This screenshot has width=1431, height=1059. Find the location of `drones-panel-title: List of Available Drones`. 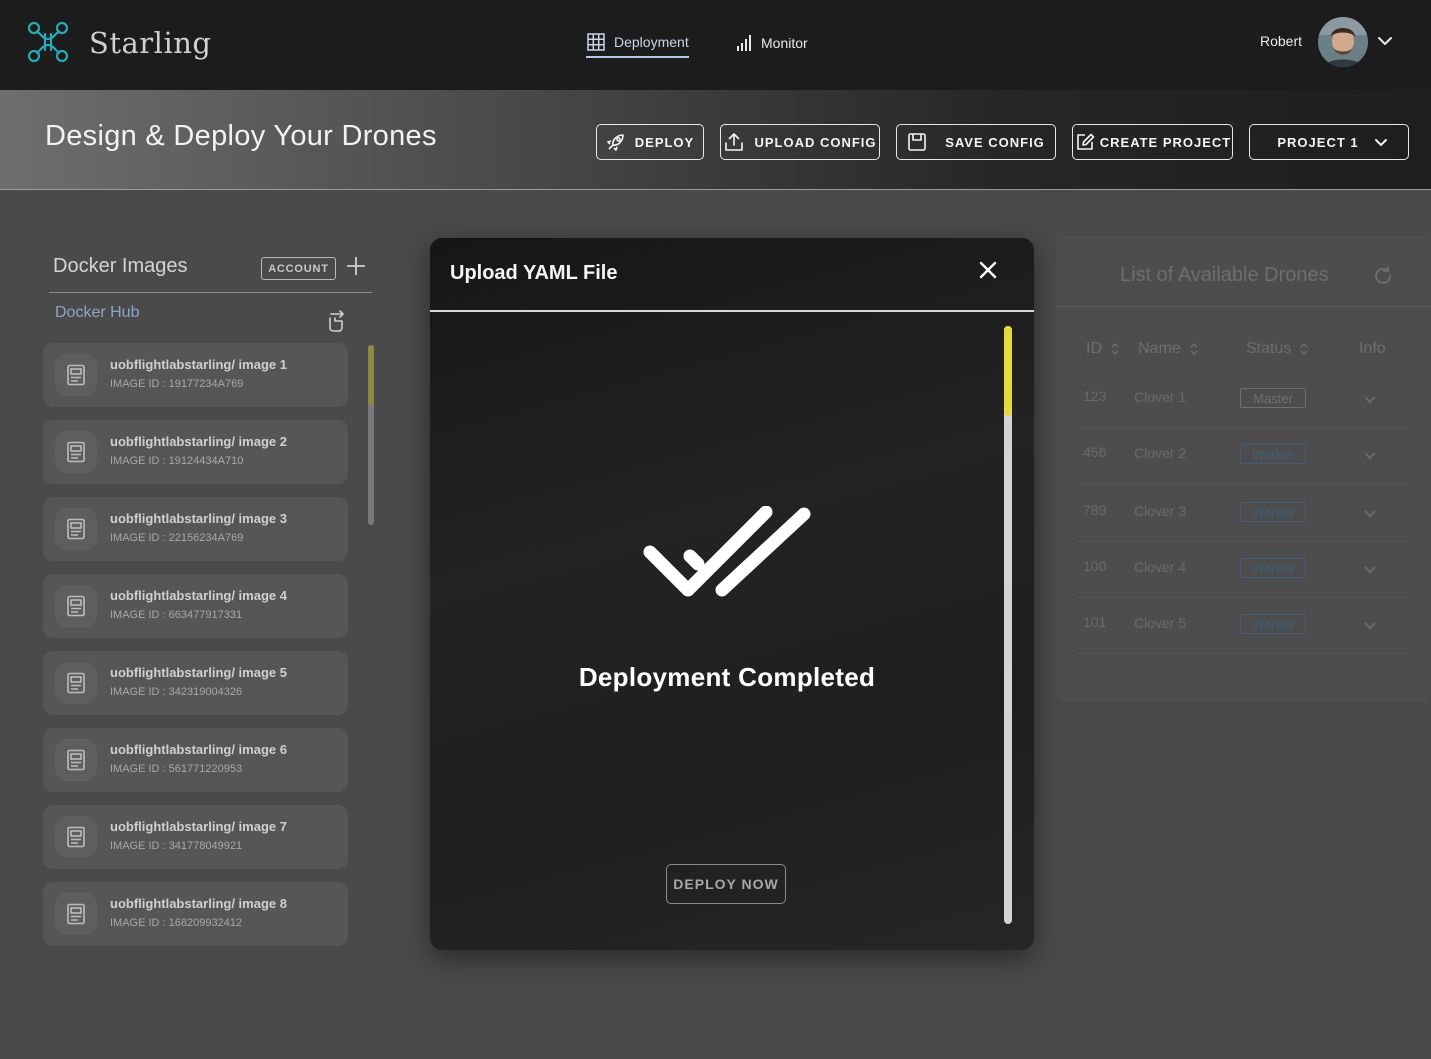

drones-panel-title: List of Available Drones is located at coordinates (1224, 275).